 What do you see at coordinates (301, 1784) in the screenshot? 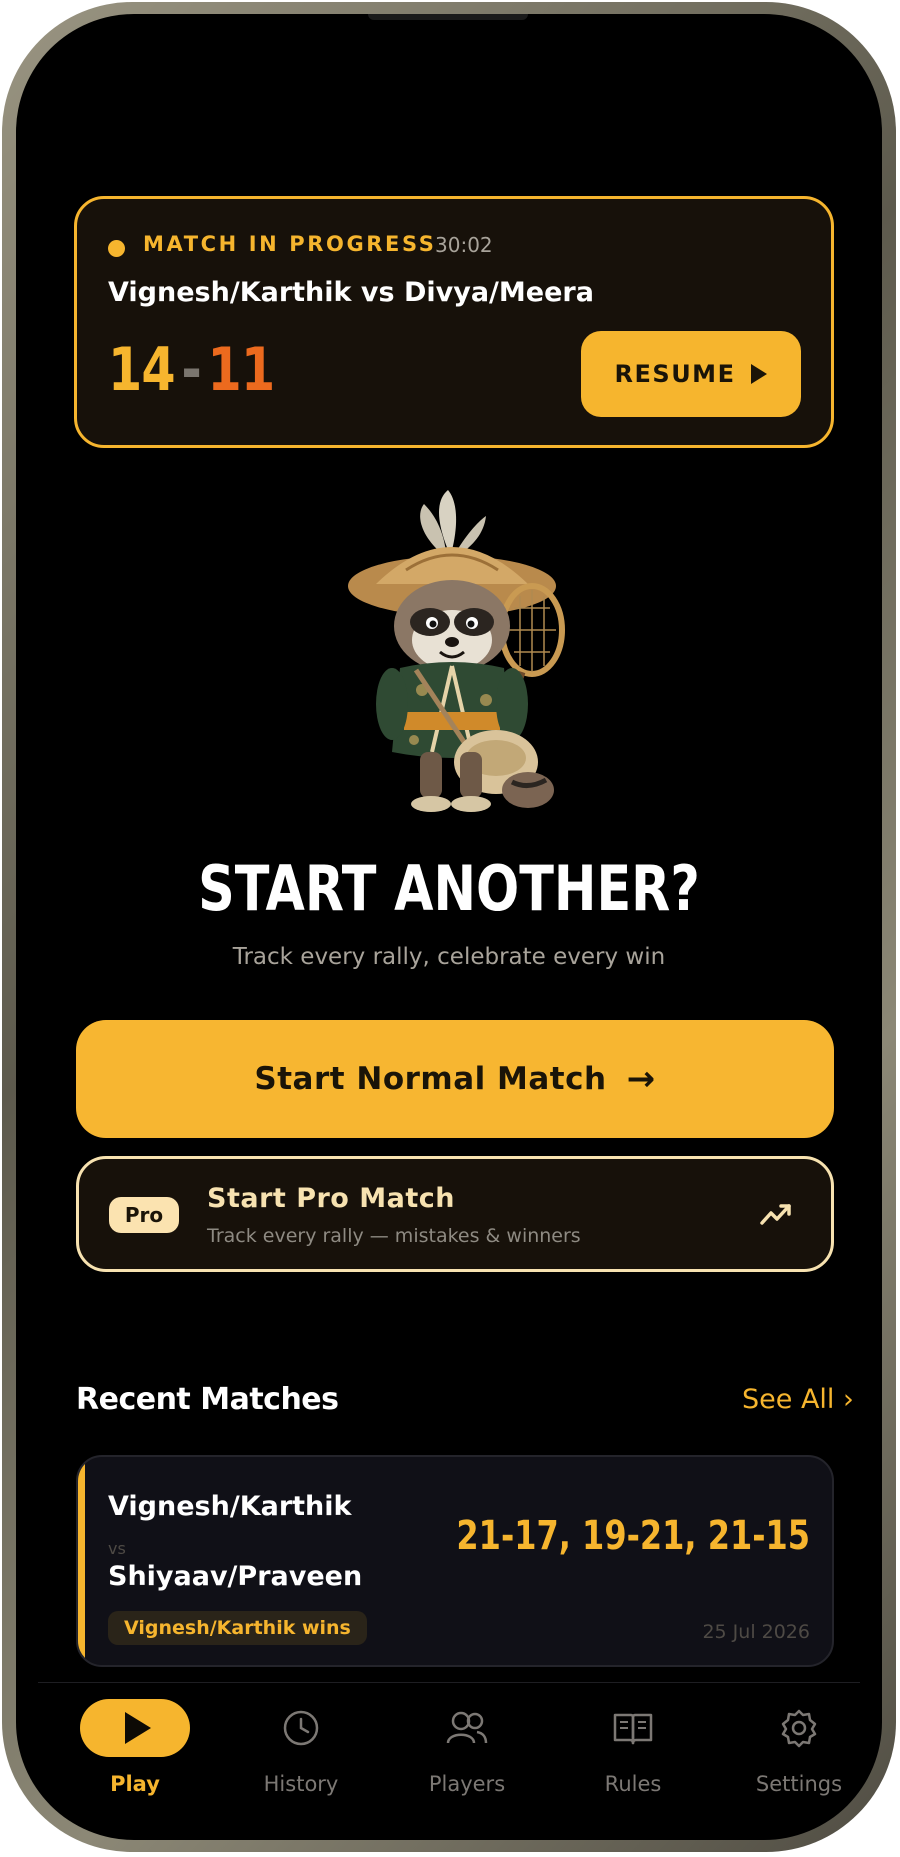
I see `nav-label-history: History` at bounding box center [301, 1784].